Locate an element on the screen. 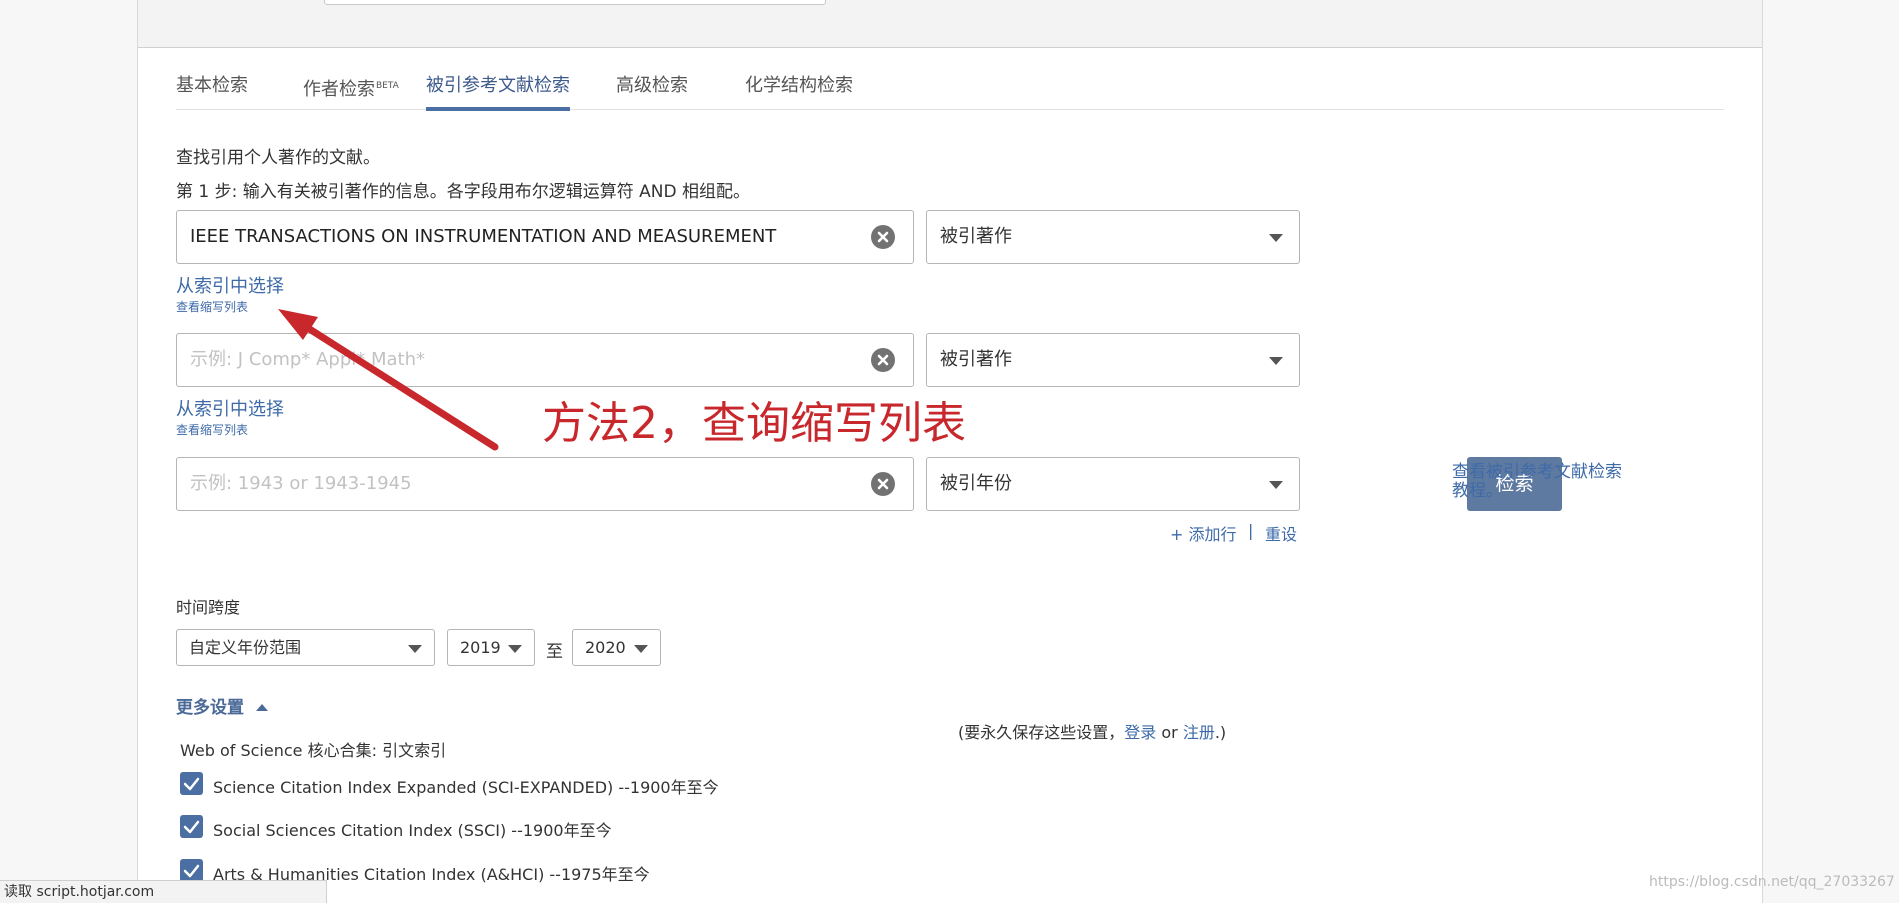 This screenshot has width=1899, height=904. status-bar: 读取 script.hotjar.com is located at coordinates (163, 891).